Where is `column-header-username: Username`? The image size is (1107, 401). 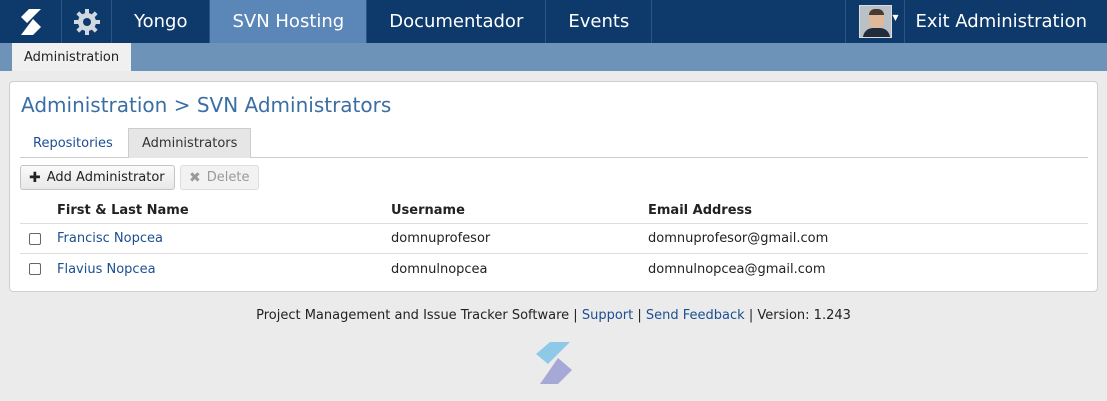
column-header-username: Username is located at coordinates (428, 210).